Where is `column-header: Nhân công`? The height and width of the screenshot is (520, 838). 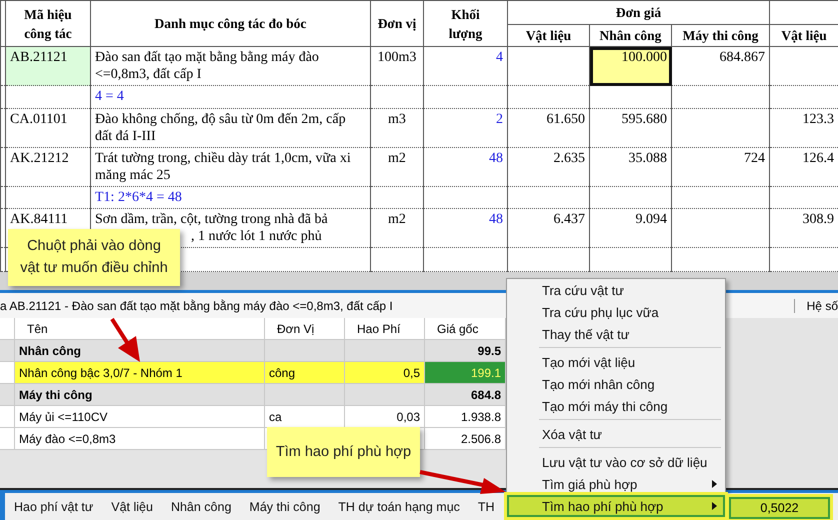 column-header: Nhân công is located at coordinates (631, 35).